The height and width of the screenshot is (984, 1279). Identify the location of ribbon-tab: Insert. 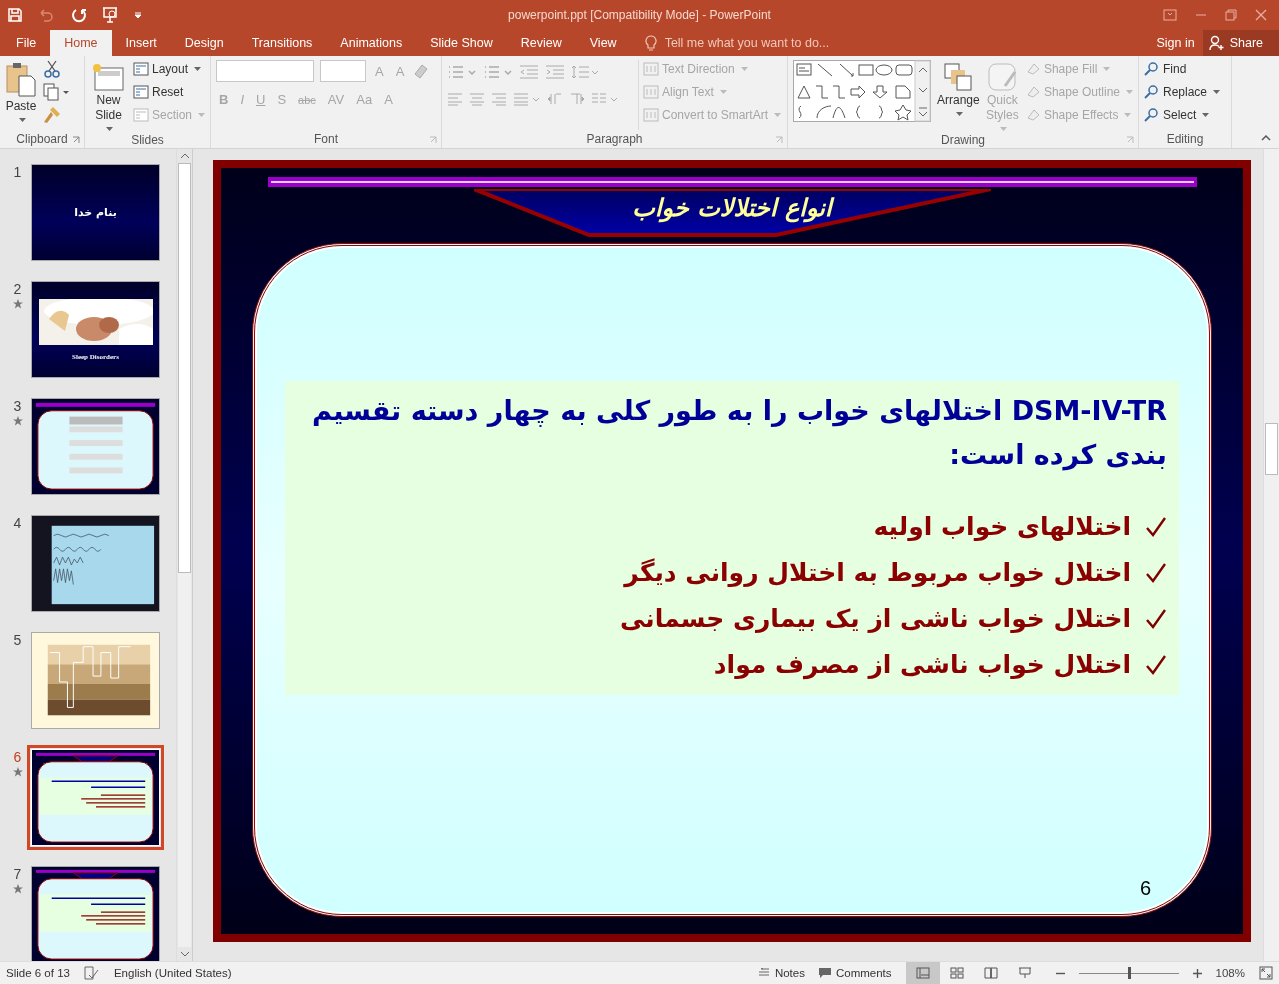
(141, 43).